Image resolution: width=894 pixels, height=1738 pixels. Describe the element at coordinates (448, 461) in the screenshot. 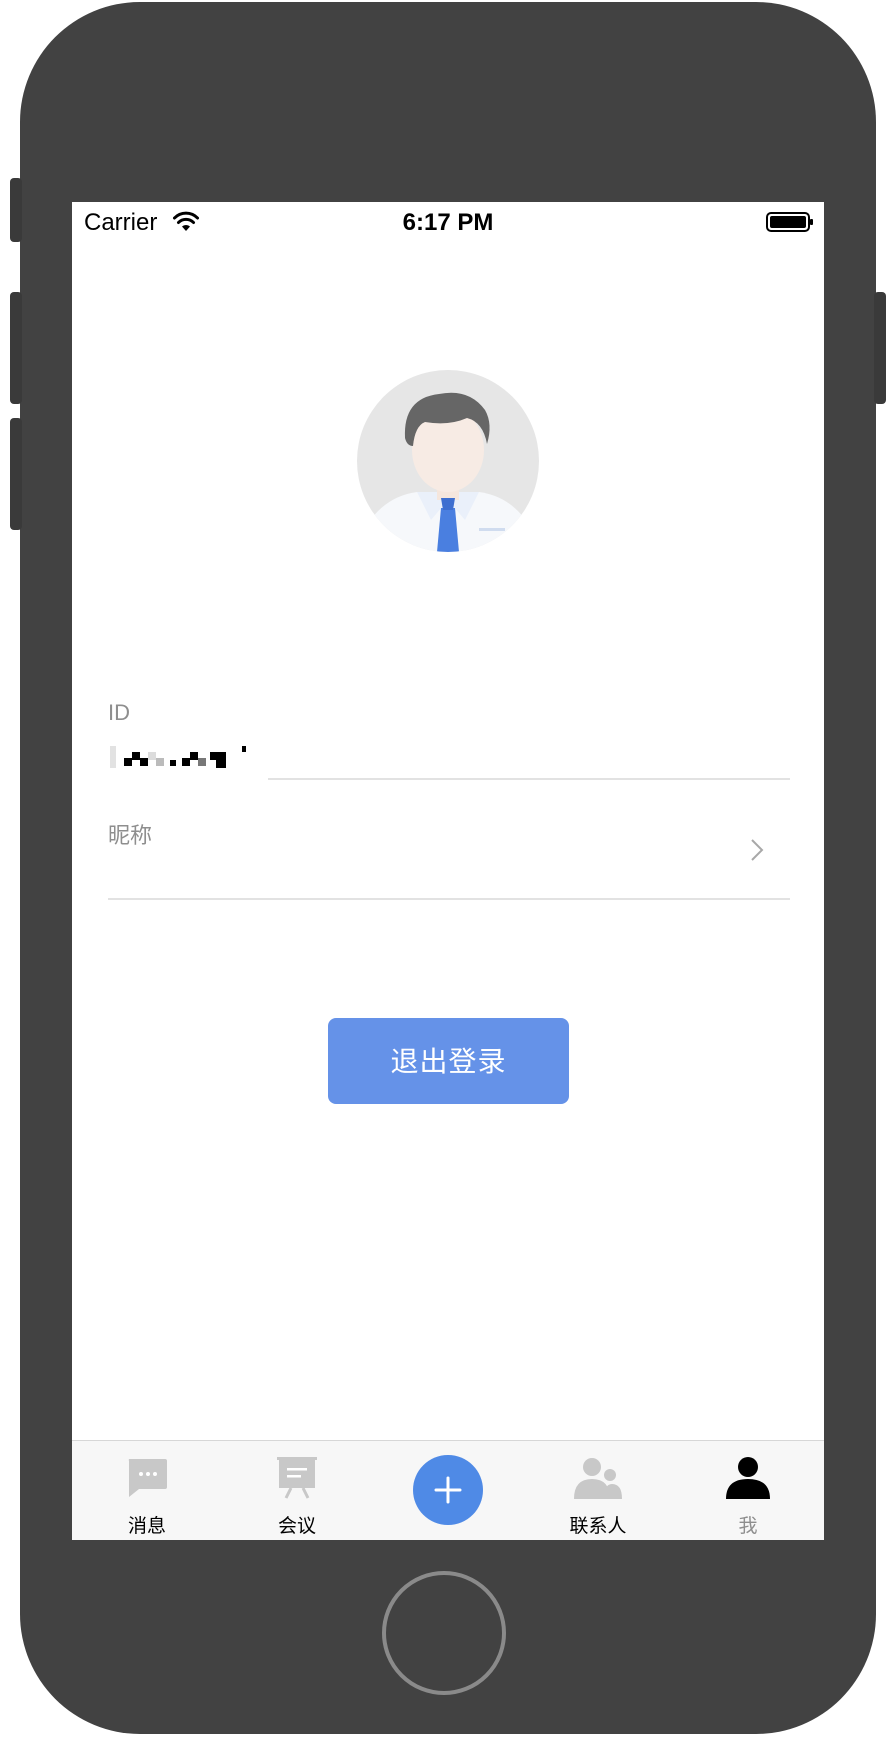

I see `user-avatar` at that location.